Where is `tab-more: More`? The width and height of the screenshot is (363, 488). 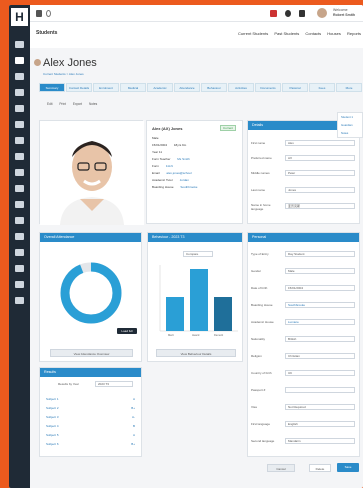
tab-more: More is located at coordinates (349, 87).